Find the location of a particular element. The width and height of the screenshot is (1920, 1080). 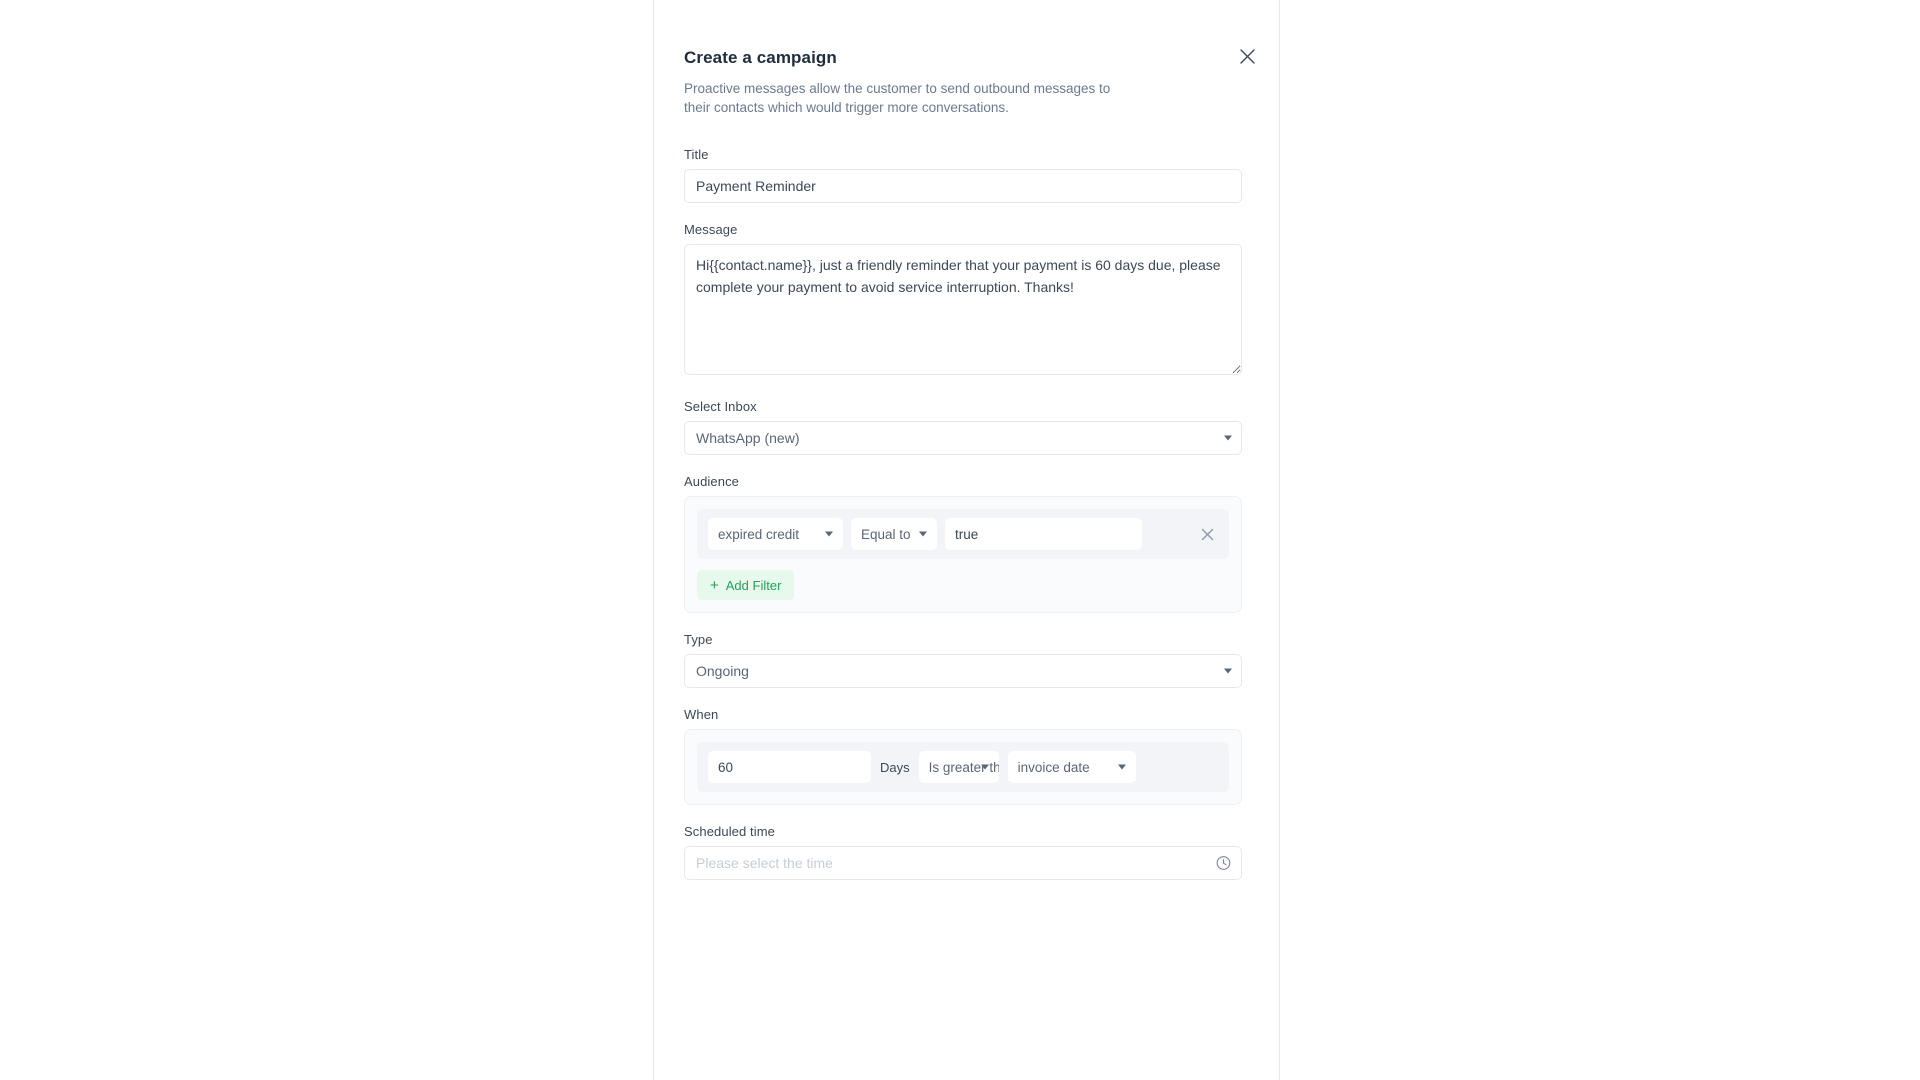

add-filter-button: + Add Filter is located at coordinates (746, 585).